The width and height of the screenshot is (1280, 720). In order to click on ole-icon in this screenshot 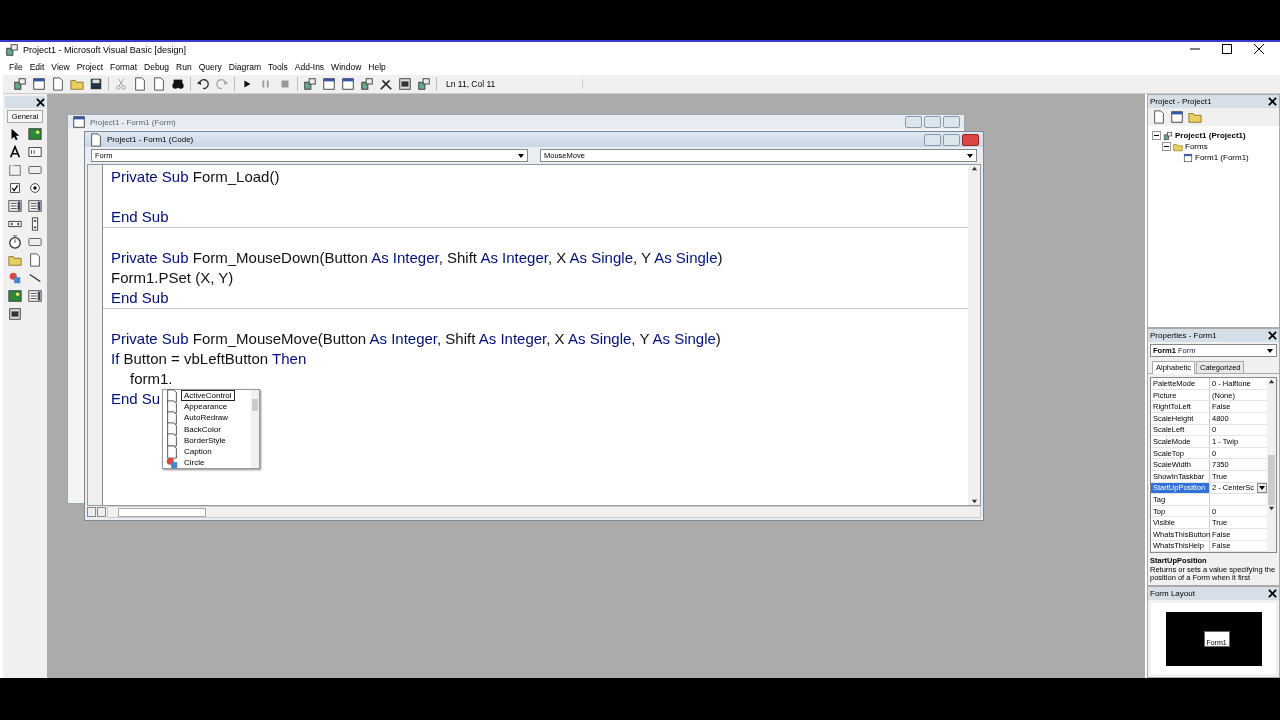, I will do `click(15, 314)`.